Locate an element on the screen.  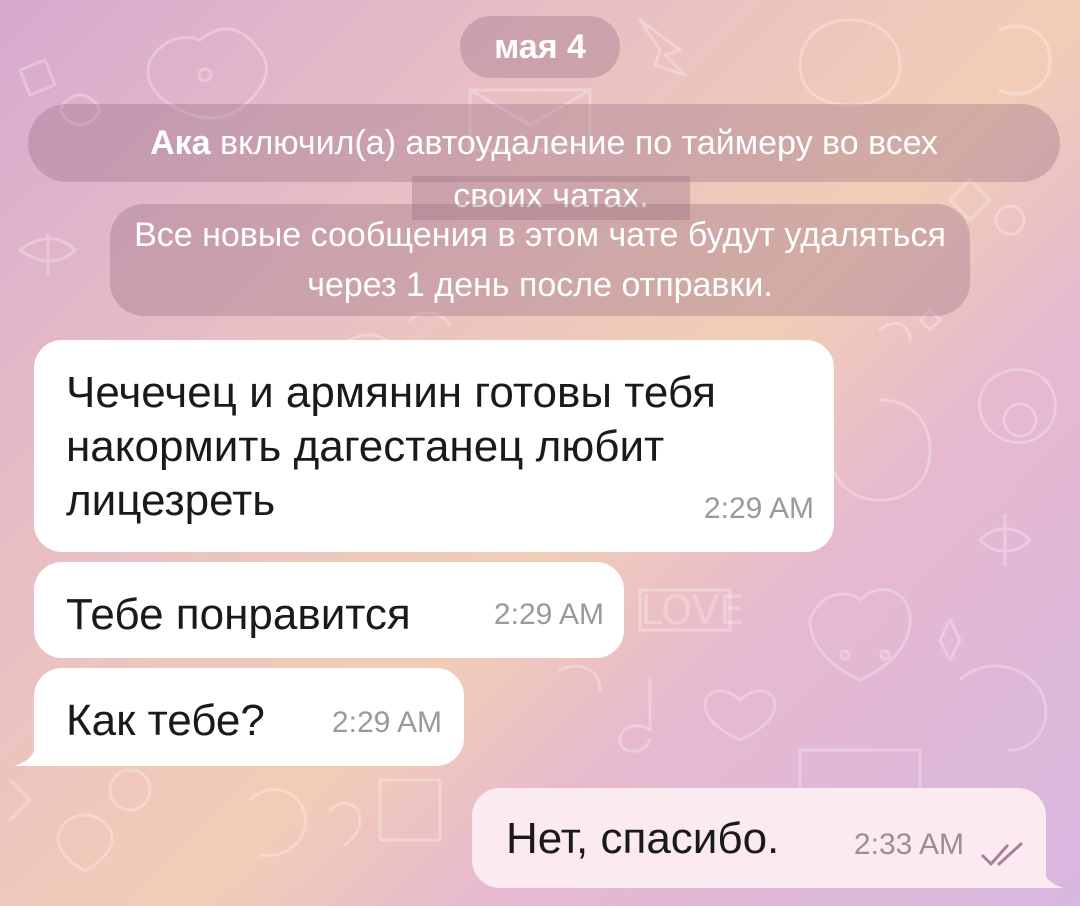
message-text: Как тебе? is located at coordinates (165, 720).